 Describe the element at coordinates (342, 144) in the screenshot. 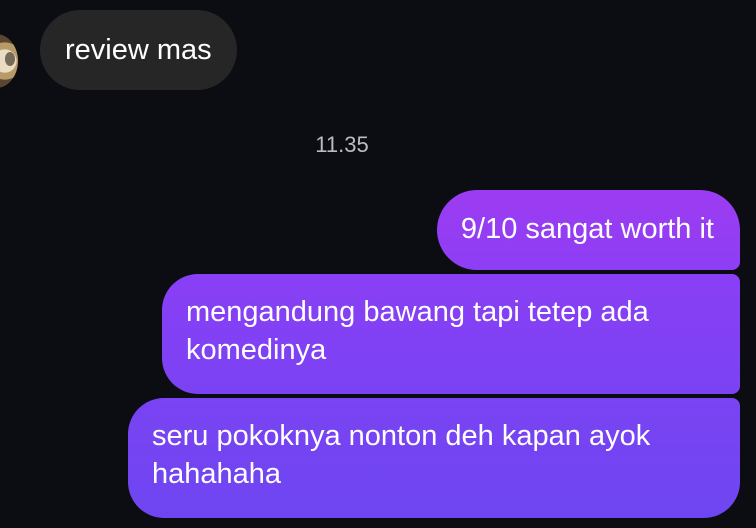

I see `message-timestamp: 11.35` at that location.